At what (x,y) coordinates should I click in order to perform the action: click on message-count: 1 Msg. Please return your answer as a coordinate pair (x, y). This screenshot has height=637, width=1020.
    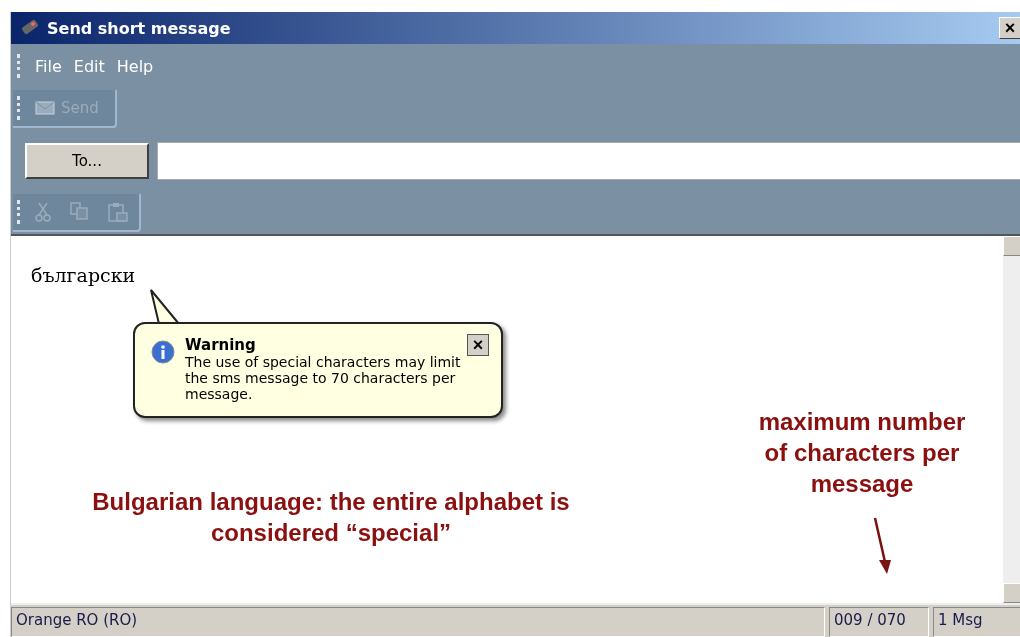
    Looking at the image, I should click on (976, 622).